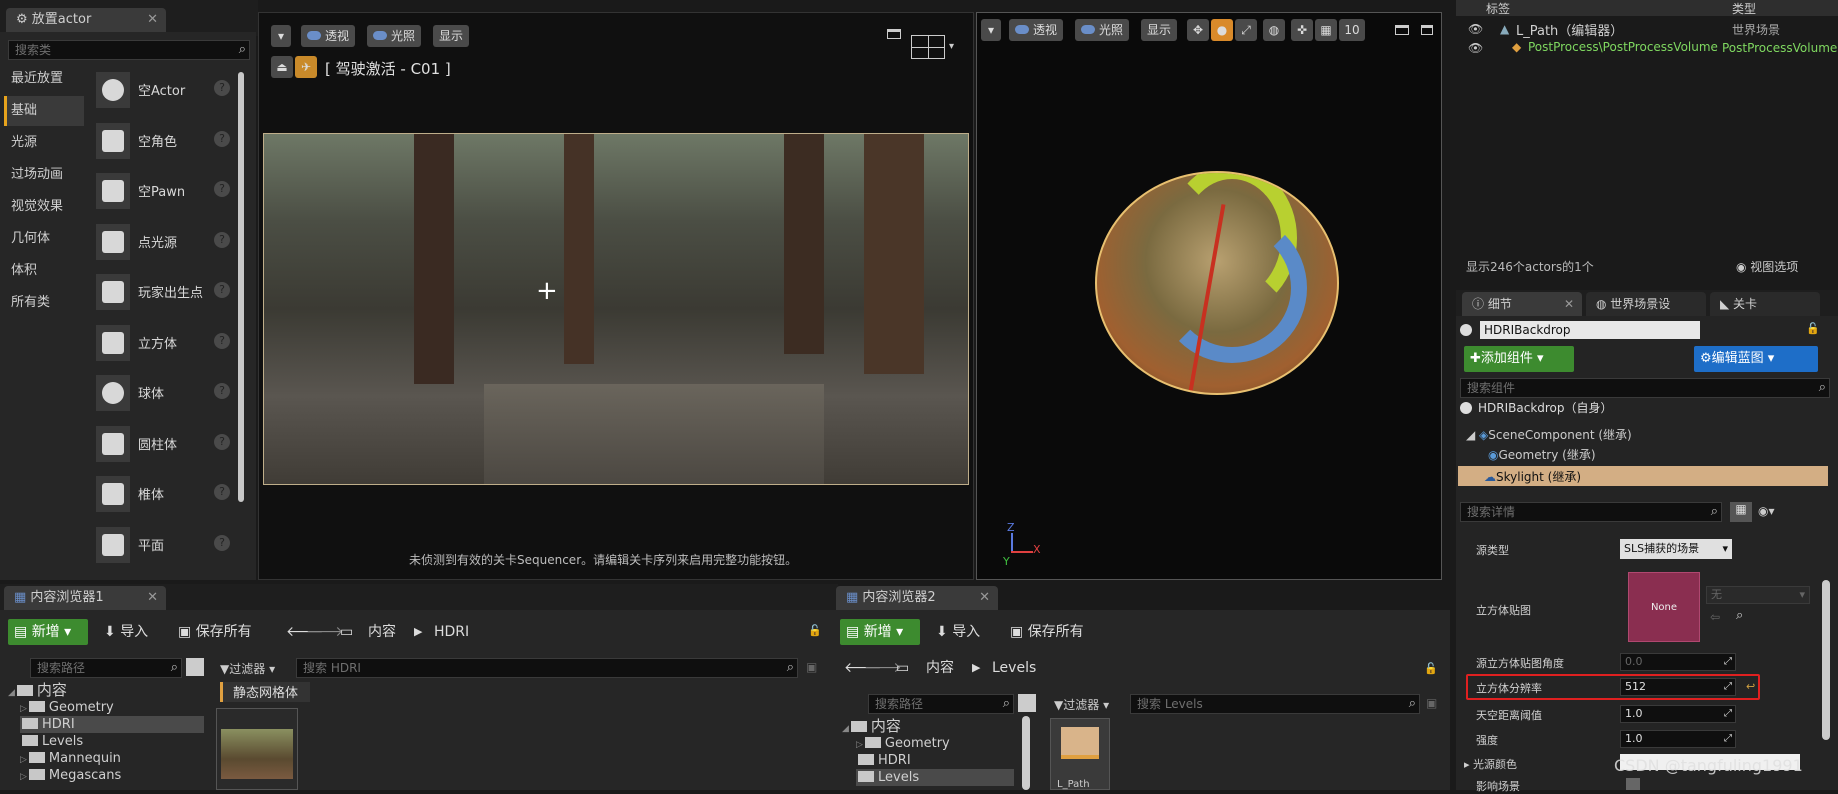 Image resolution: width=1838 pixels, height=794 pixels. What do you see at coordinates (811, 667) in the screenshot?
I see `cb1-save-search-icon: ▣` at bounding box center [811, 667].